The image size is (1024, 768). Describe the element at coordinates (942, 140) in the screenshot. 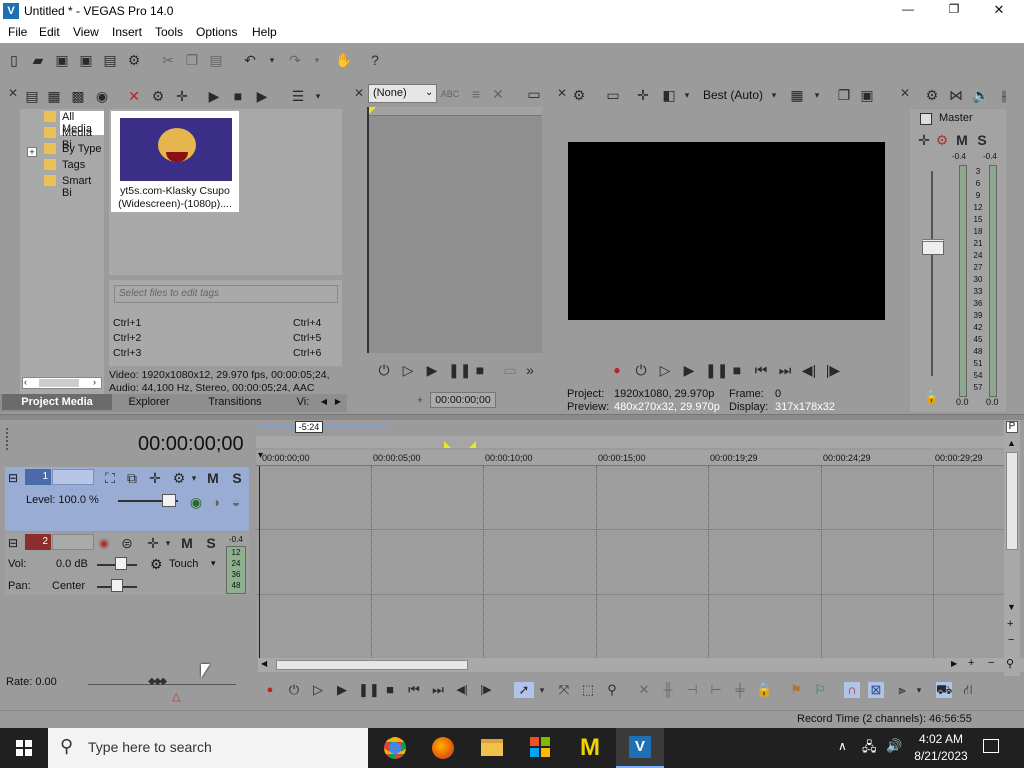

I see `master-fx-gear-icon: ⚙` at that location.